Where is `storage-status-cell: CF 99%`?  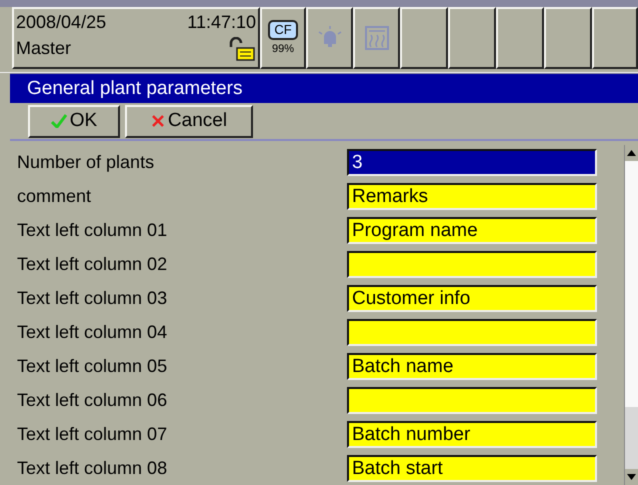 storage-status-cell: CF 99% is located at coordinates (283, 38).